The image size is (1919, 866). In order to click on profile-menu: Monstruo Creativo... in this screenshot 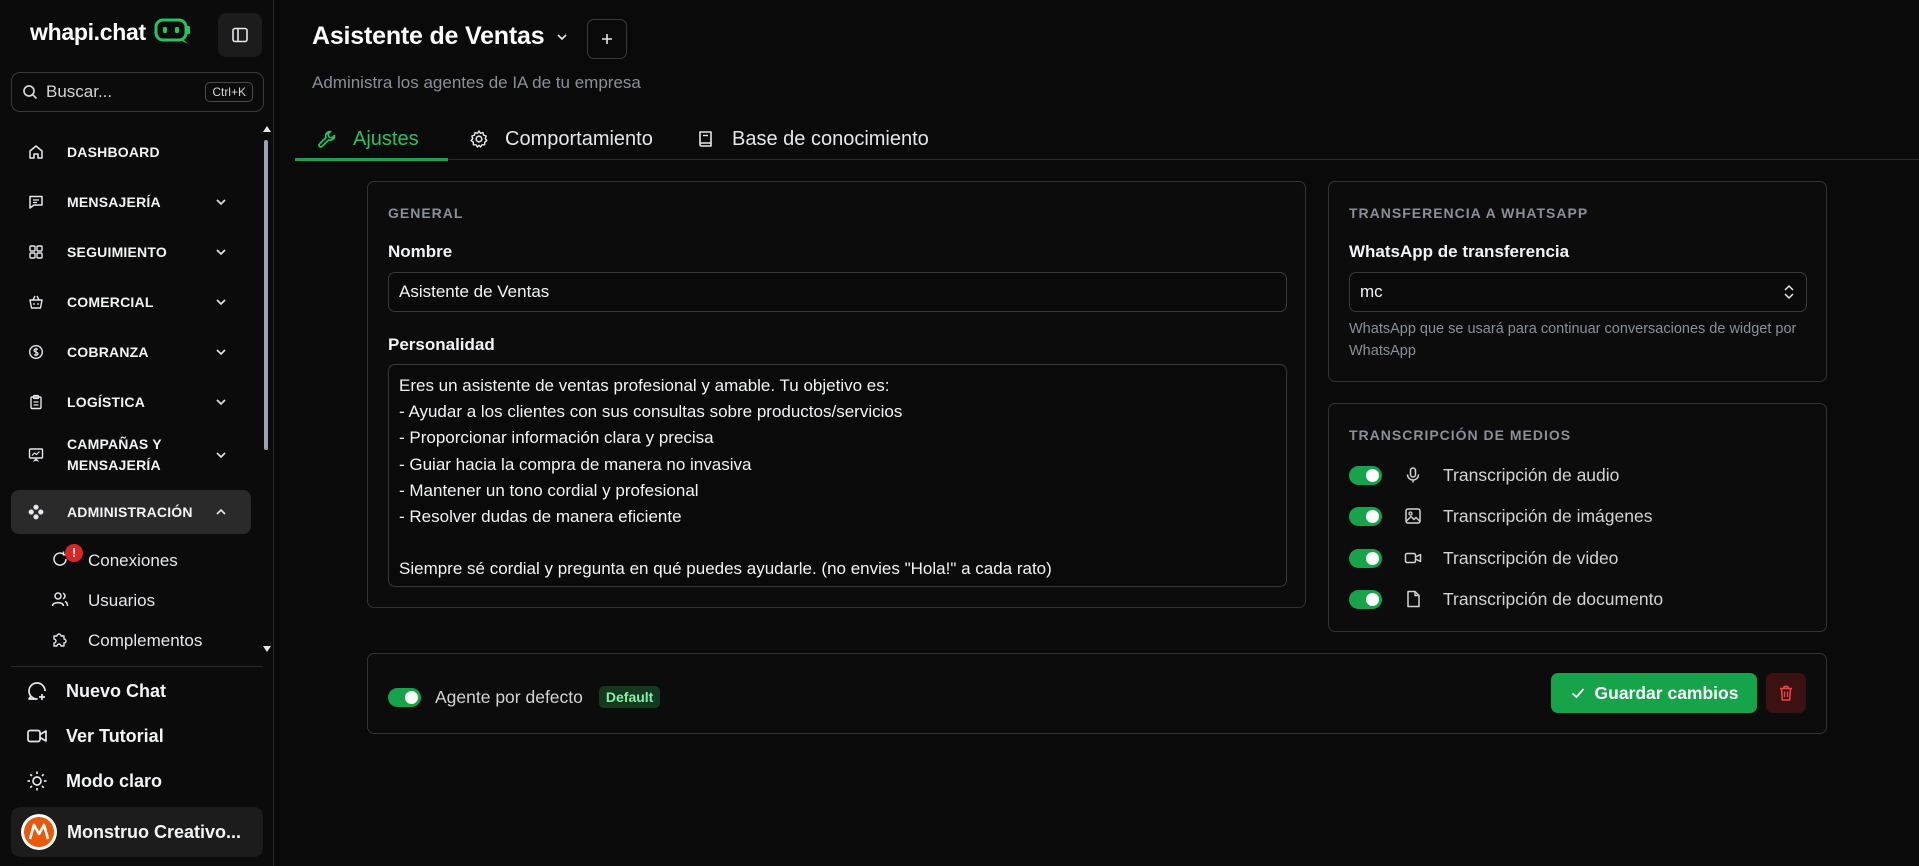, I will do `click(137, 832)`.